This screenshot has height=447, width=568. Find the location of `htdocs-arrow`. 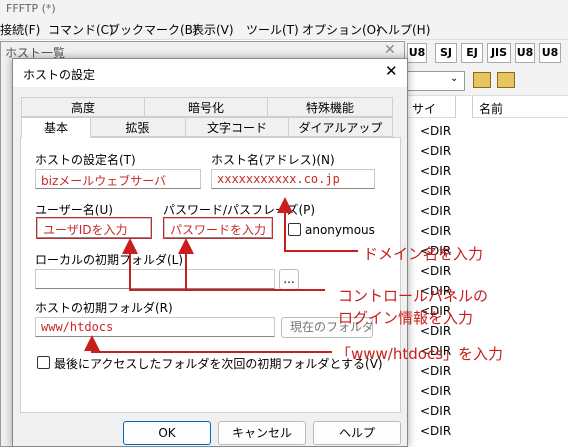

htdocs-arrow is located at coordinates (208, 344).